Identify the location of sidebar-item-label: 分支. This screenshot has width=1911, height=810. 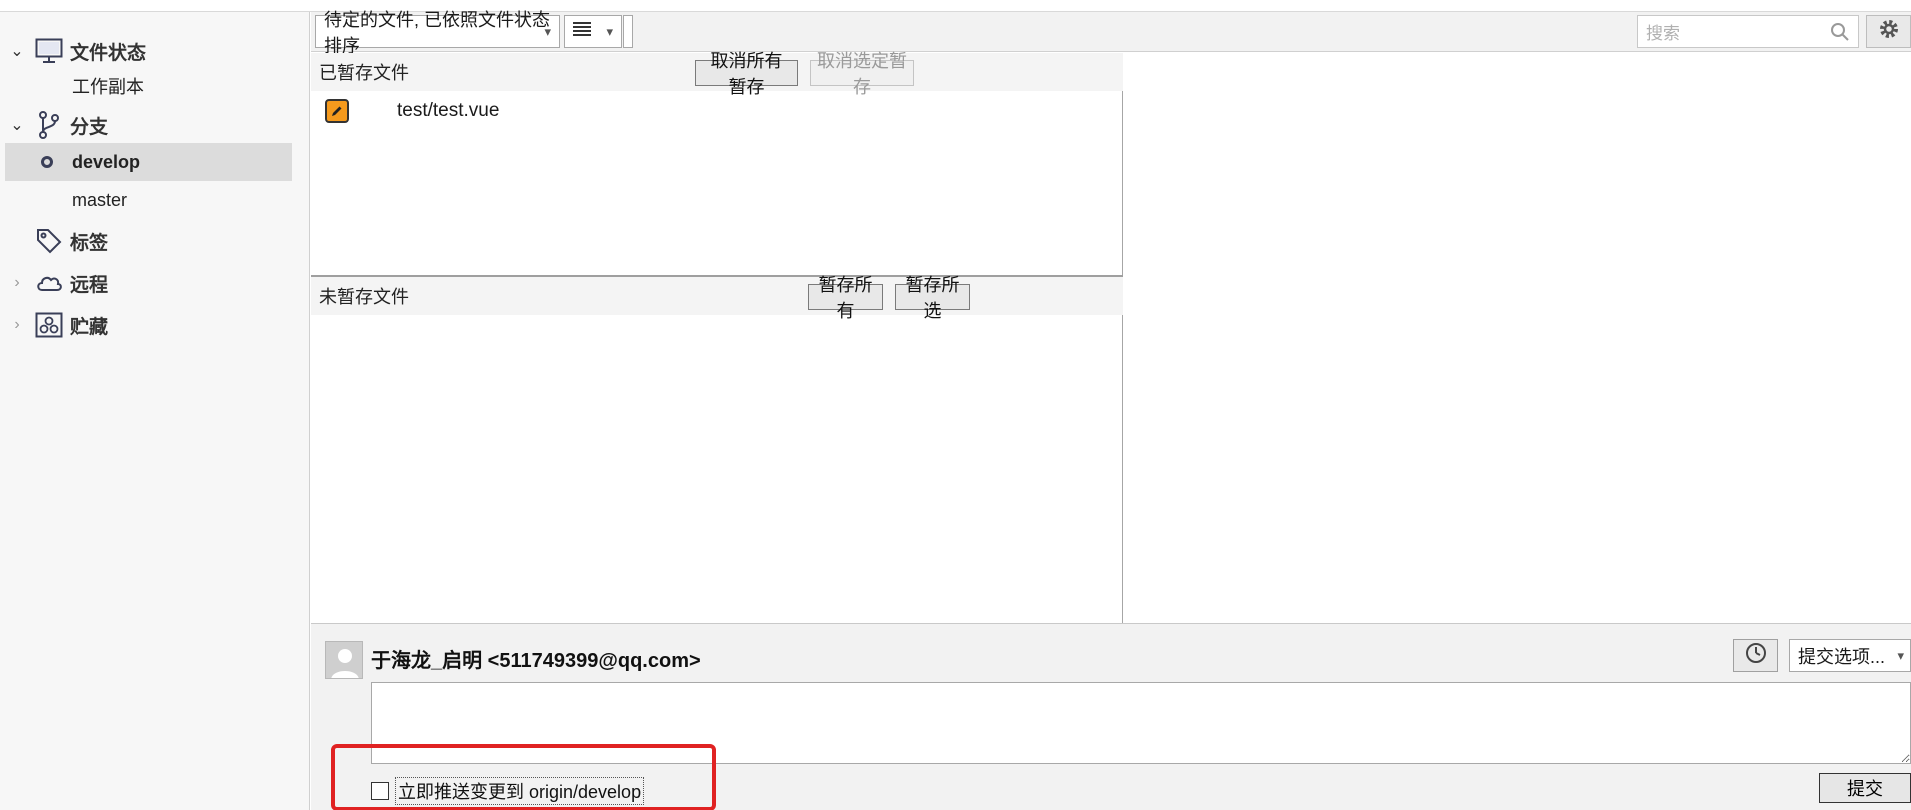
(89, 127).